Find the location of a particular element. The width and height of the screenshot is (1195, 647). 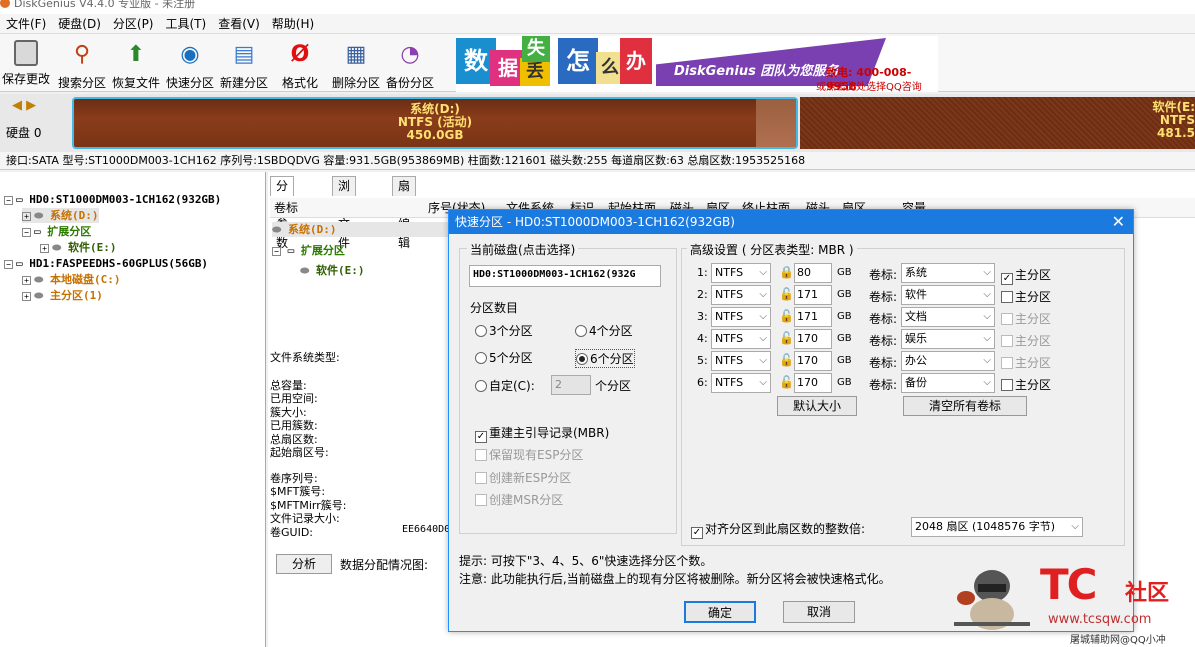

list-row-extended: − ▭ 扩展分区 is located at coordinates (308, 250).